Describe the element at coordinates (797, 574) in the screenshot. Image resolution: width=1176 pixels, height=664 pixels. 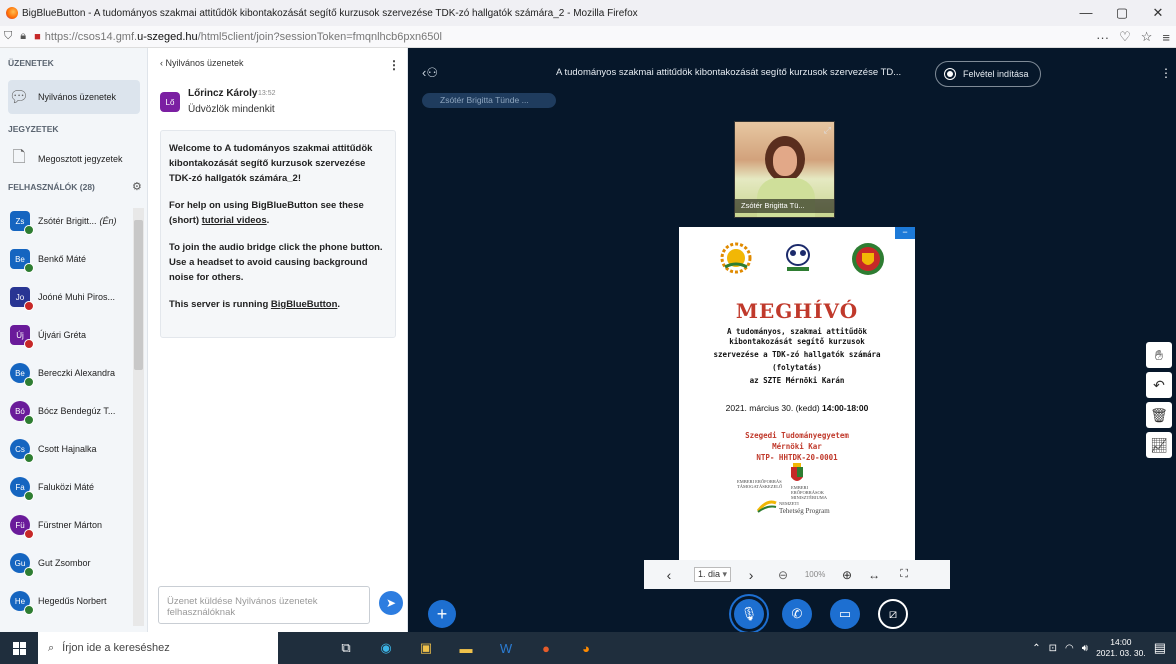
I see `slide-controls: ‹ 1. dia ▾ › ⊖ 100% ⊕ ↔ ⛶` at that location.